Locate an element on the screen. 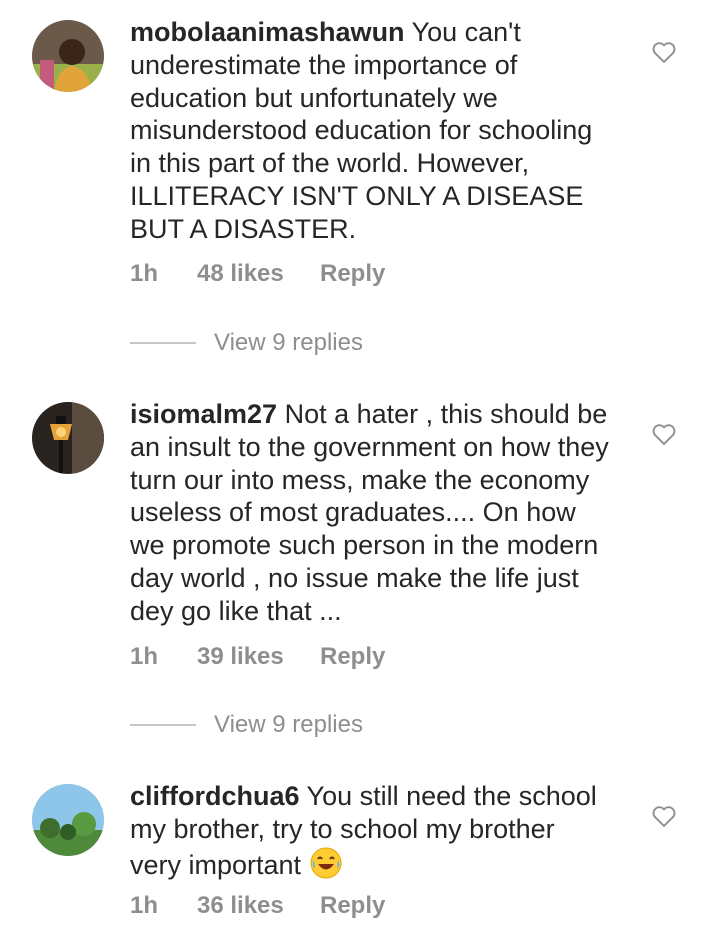  comment-likes: 36 likes is located at coordinates (258, 906).